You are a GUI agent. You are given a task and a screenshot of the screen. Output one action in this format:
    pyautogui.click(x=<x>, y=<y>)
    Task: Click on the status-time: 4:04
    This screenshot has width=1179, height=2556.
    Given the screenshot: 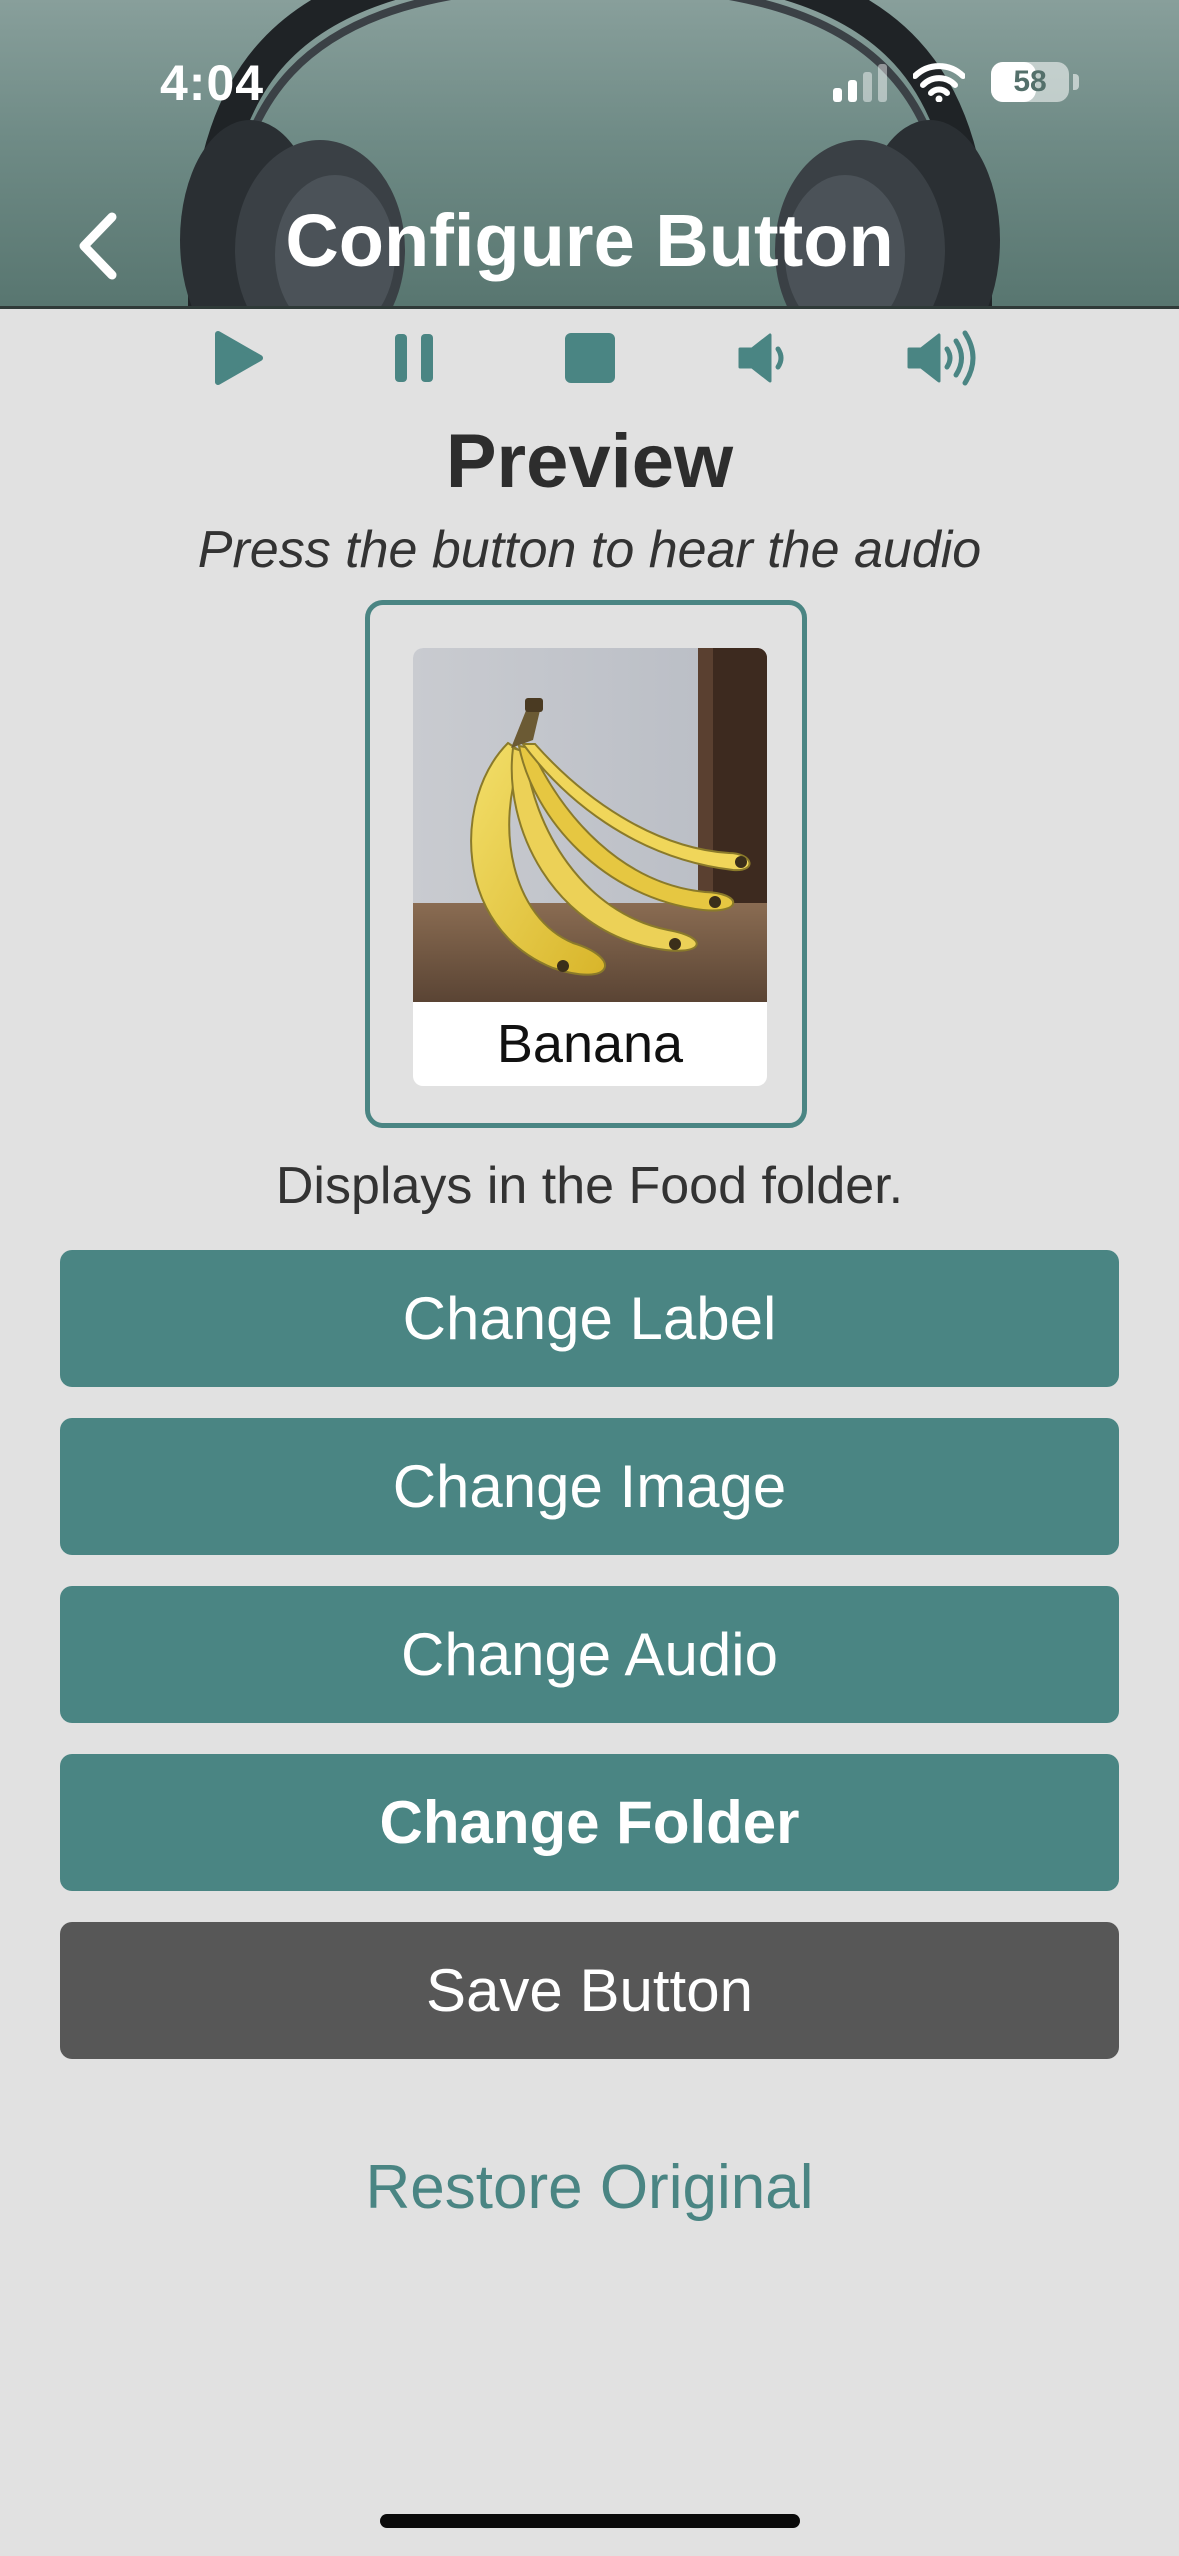 What is the action you would take?
    pyautogui.click(x=212, y=83)
    